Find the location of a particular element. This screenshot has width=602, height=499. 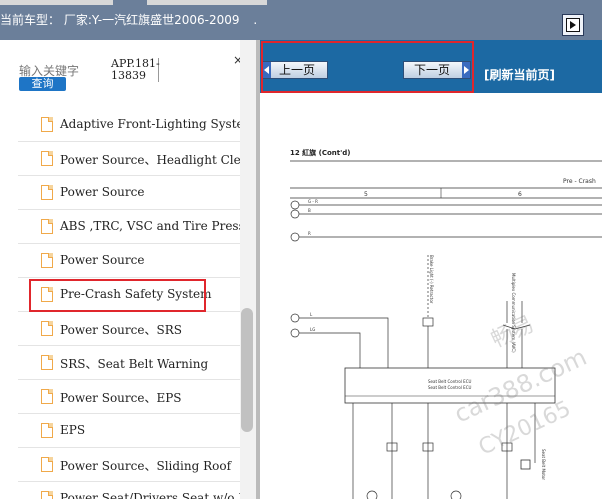

panel-toggle-button is located at coordinates (573, 25).